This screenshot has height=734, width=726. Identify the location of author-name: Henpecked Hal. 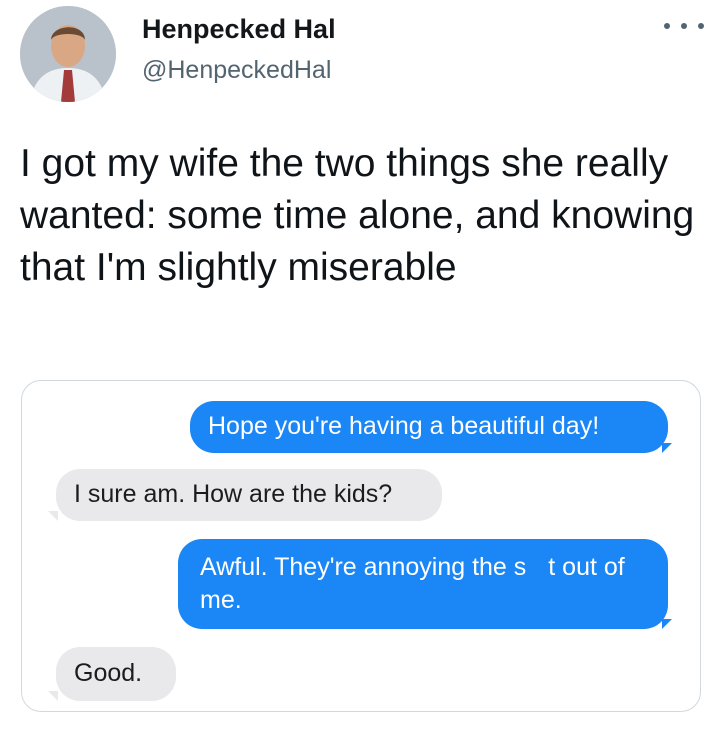
(239, 29).